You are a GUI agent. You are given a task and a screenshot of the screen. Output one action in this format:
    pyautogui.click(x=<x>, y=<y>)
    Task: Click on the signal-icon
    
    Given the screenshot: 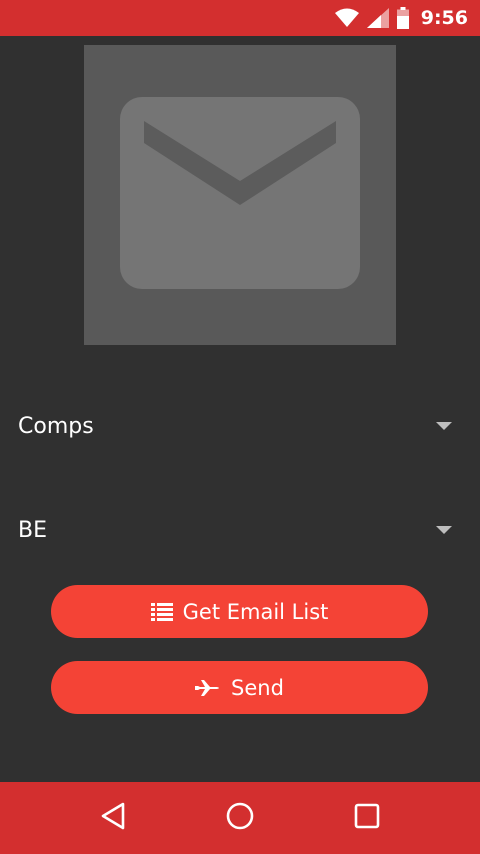 What is the action you would take?
    pyautogui.click(x=377, y=18)
    